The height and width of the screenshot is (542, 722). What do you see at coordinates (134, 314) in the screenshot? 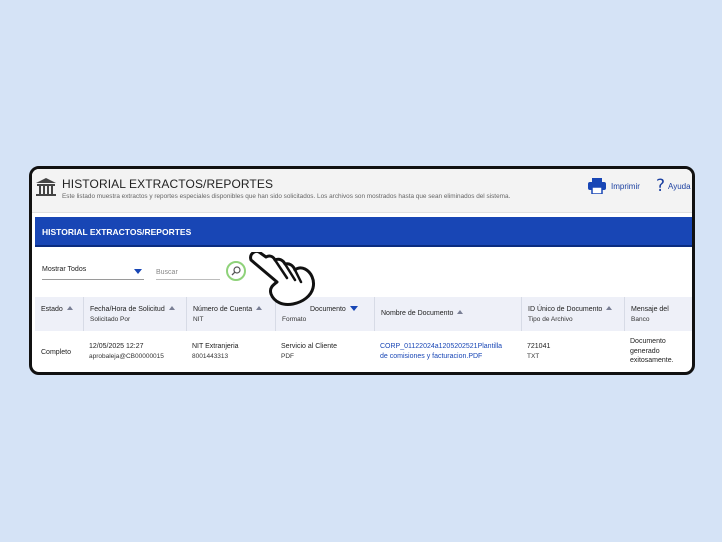
I see `column-header-fecha: Fecha/Hora de Solicitud Solicitado Por` at bounding box center [134, 314].